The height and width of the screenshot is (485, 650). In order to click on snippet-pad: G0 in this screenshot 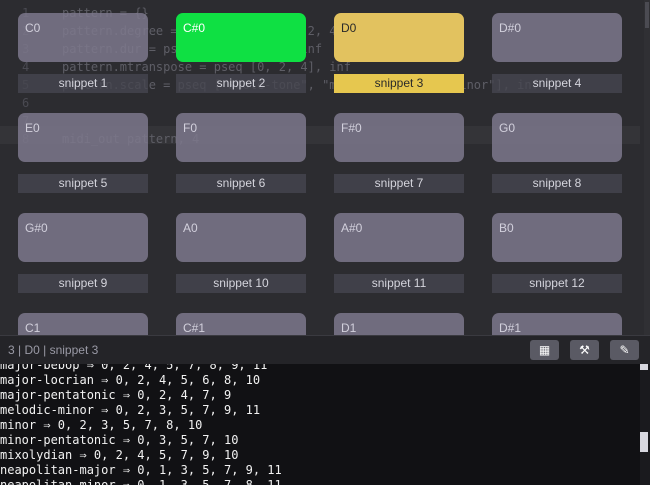, I will do `click(557, 137)`.